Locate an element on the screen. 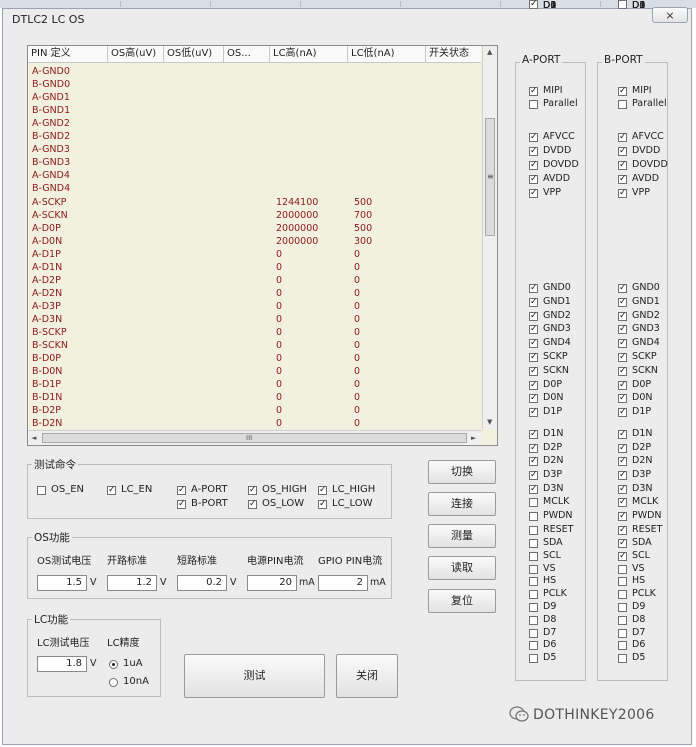 This screenshot has height=747, width=696. a-port-checkbox: ✓ is located at coordinates (181, 490).